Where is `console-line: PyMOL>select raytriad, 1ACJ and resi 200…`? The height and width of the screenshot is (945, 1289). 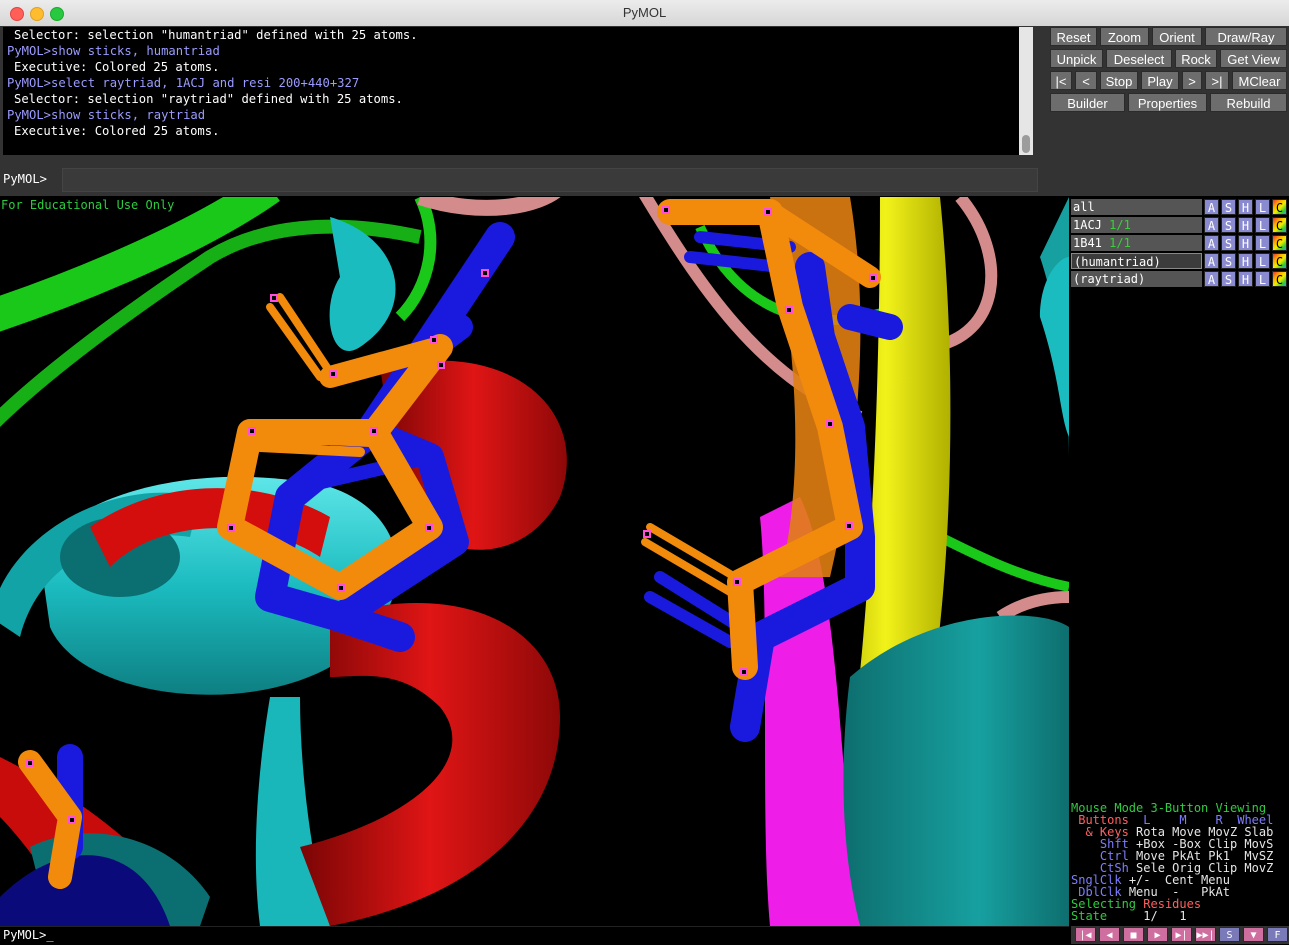
console-line: PyMOL>select raytriad, 1ACJ and resi 200… is located at coordinates (183, 83).